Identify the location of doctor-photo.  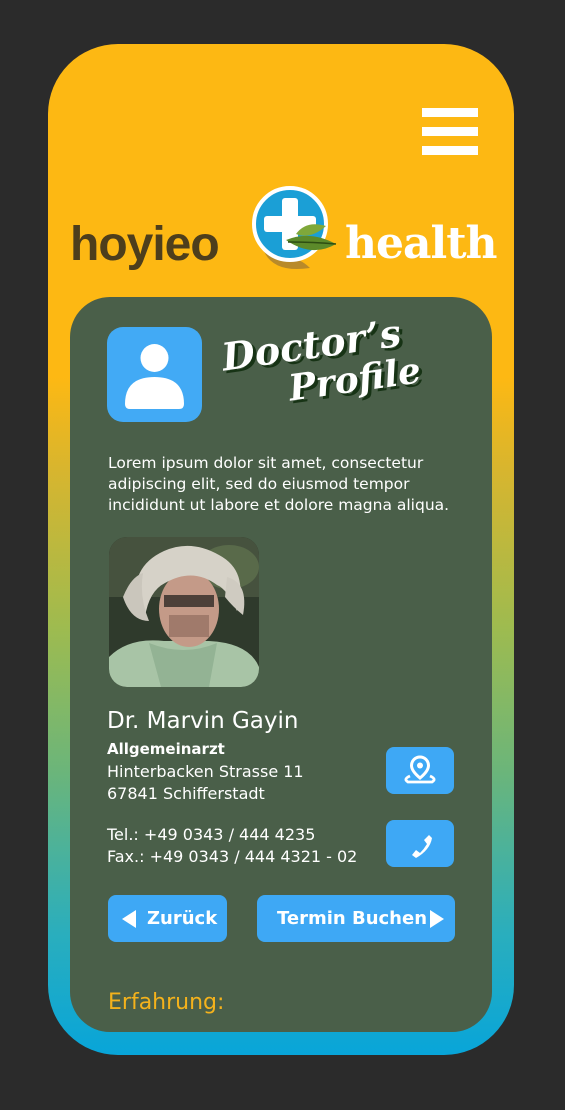
(184, 612).